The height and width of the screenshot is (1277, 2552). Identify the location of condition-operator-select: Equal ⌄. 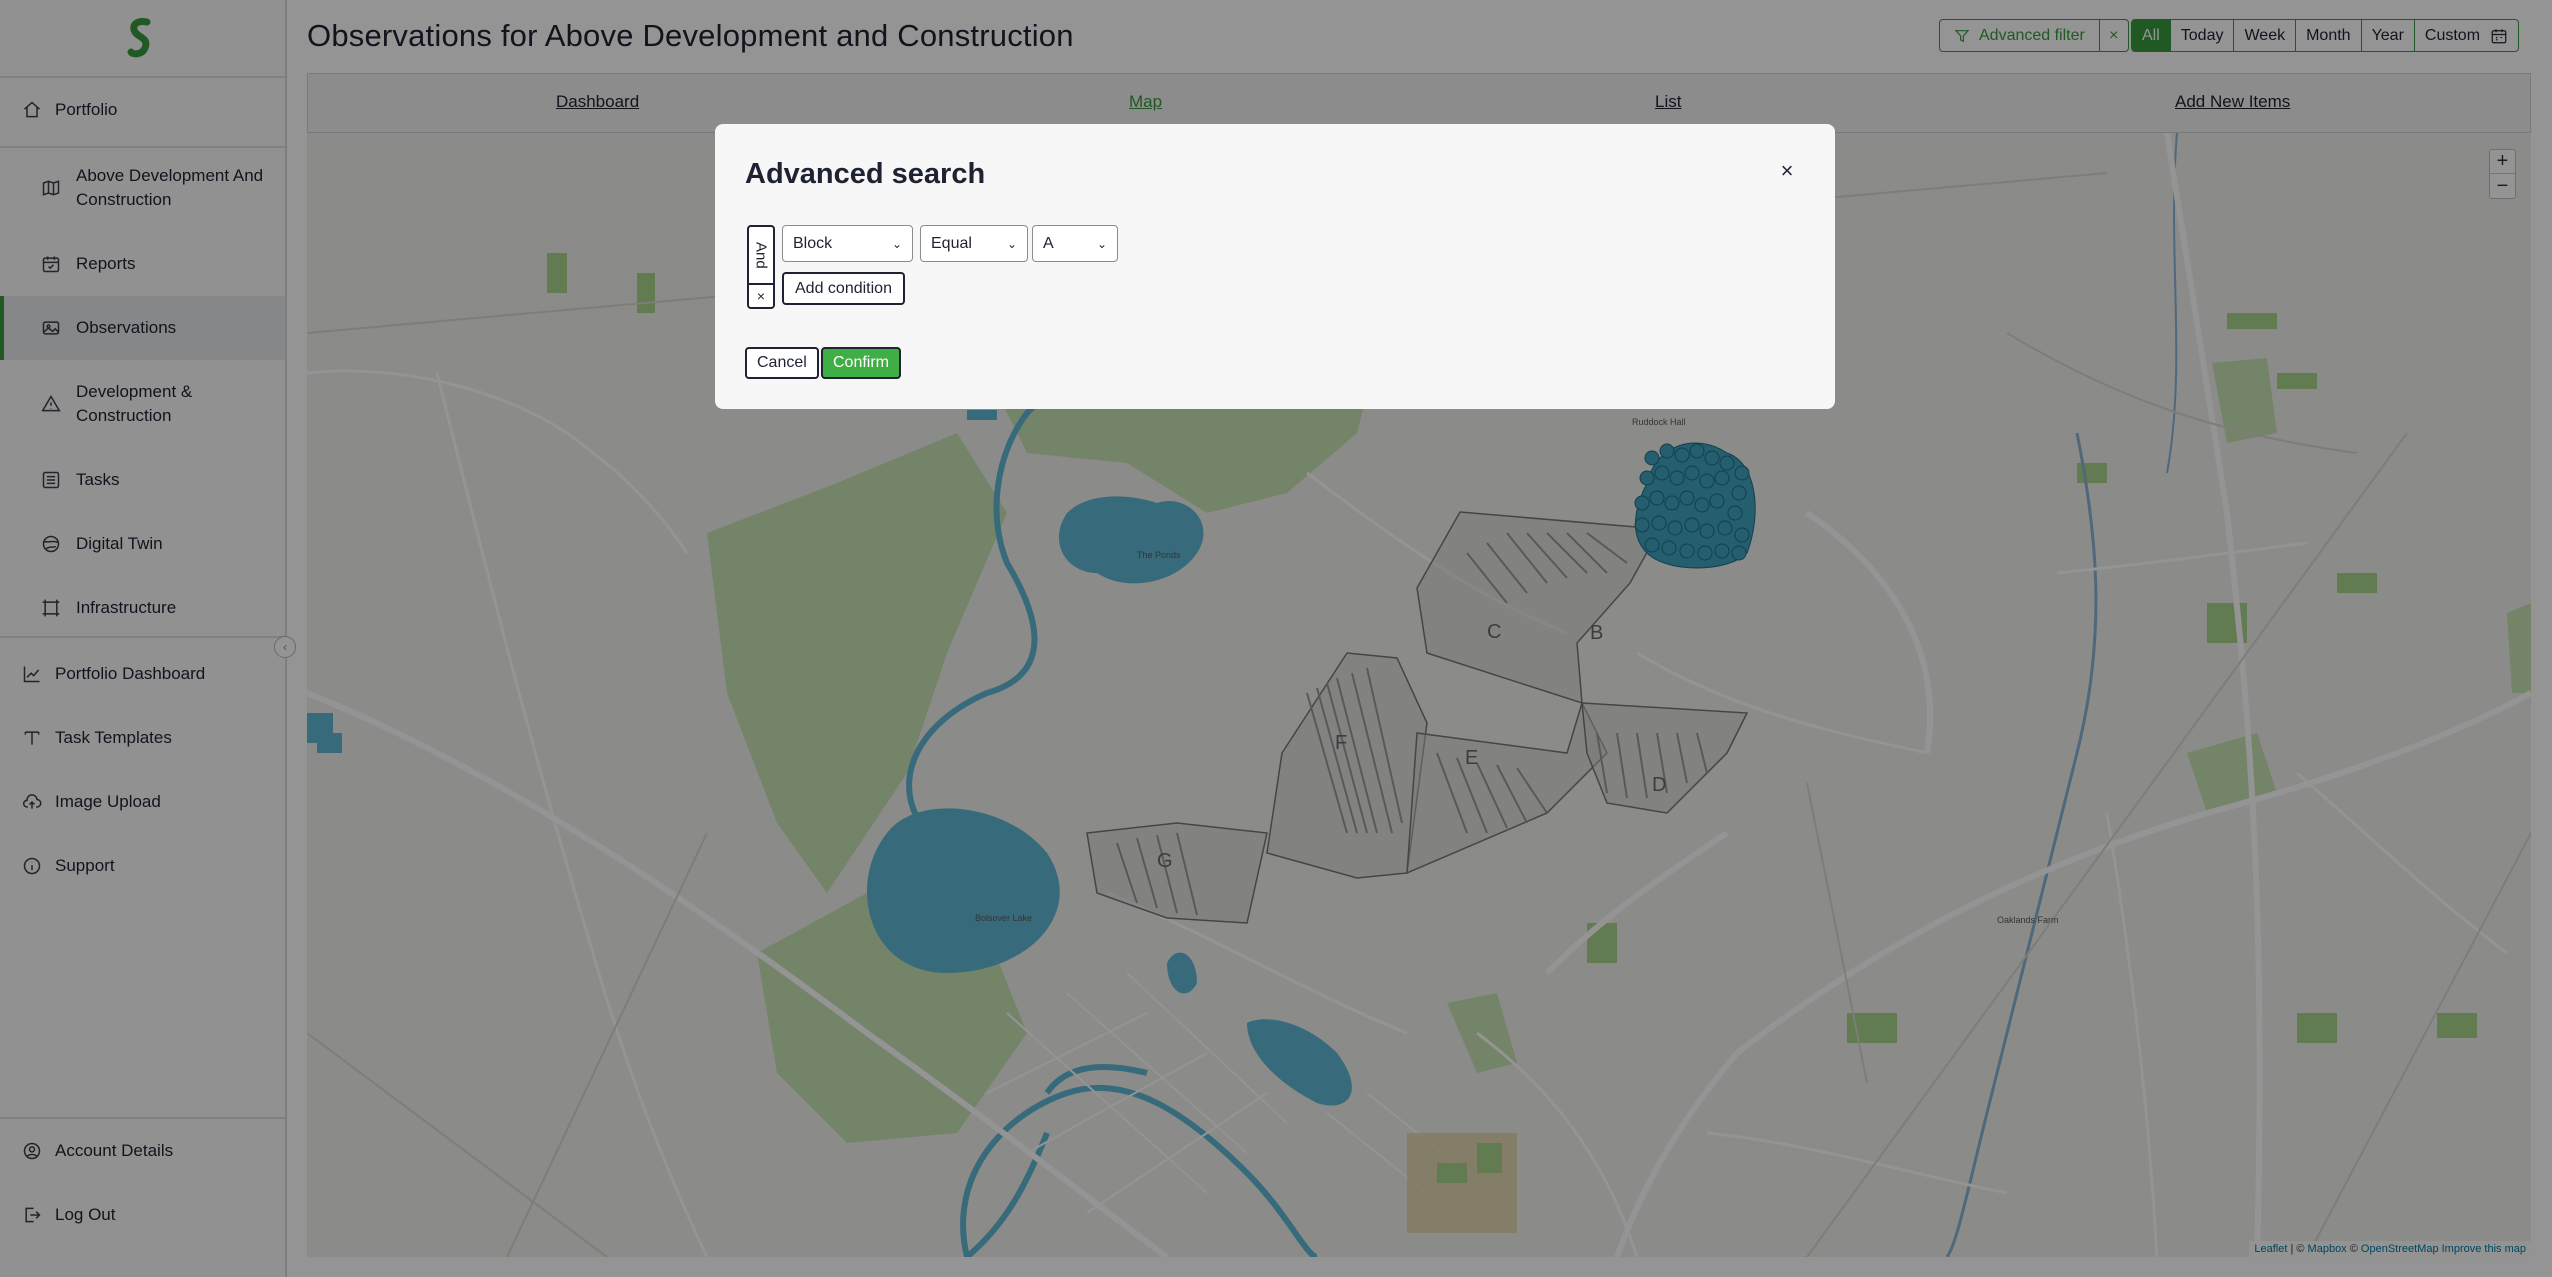
(974, 243).